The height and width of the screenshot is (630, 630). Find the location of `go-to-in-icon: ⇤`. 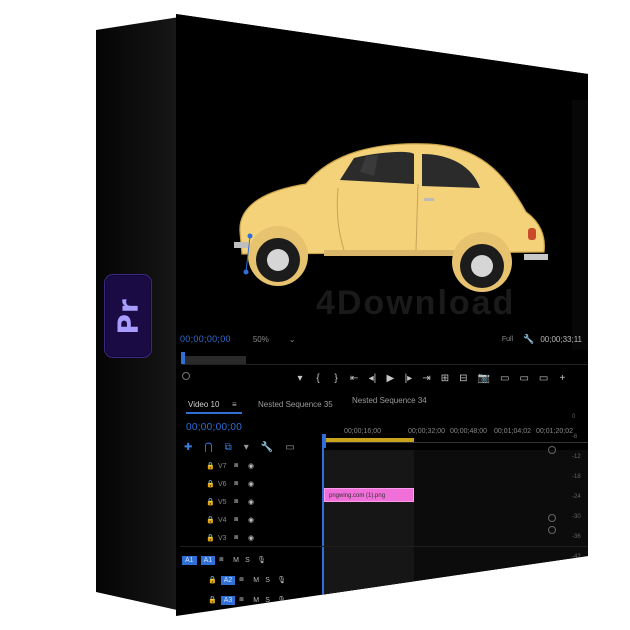

go-to-in-icon: ⇤ is located at coordinates (354, 378).